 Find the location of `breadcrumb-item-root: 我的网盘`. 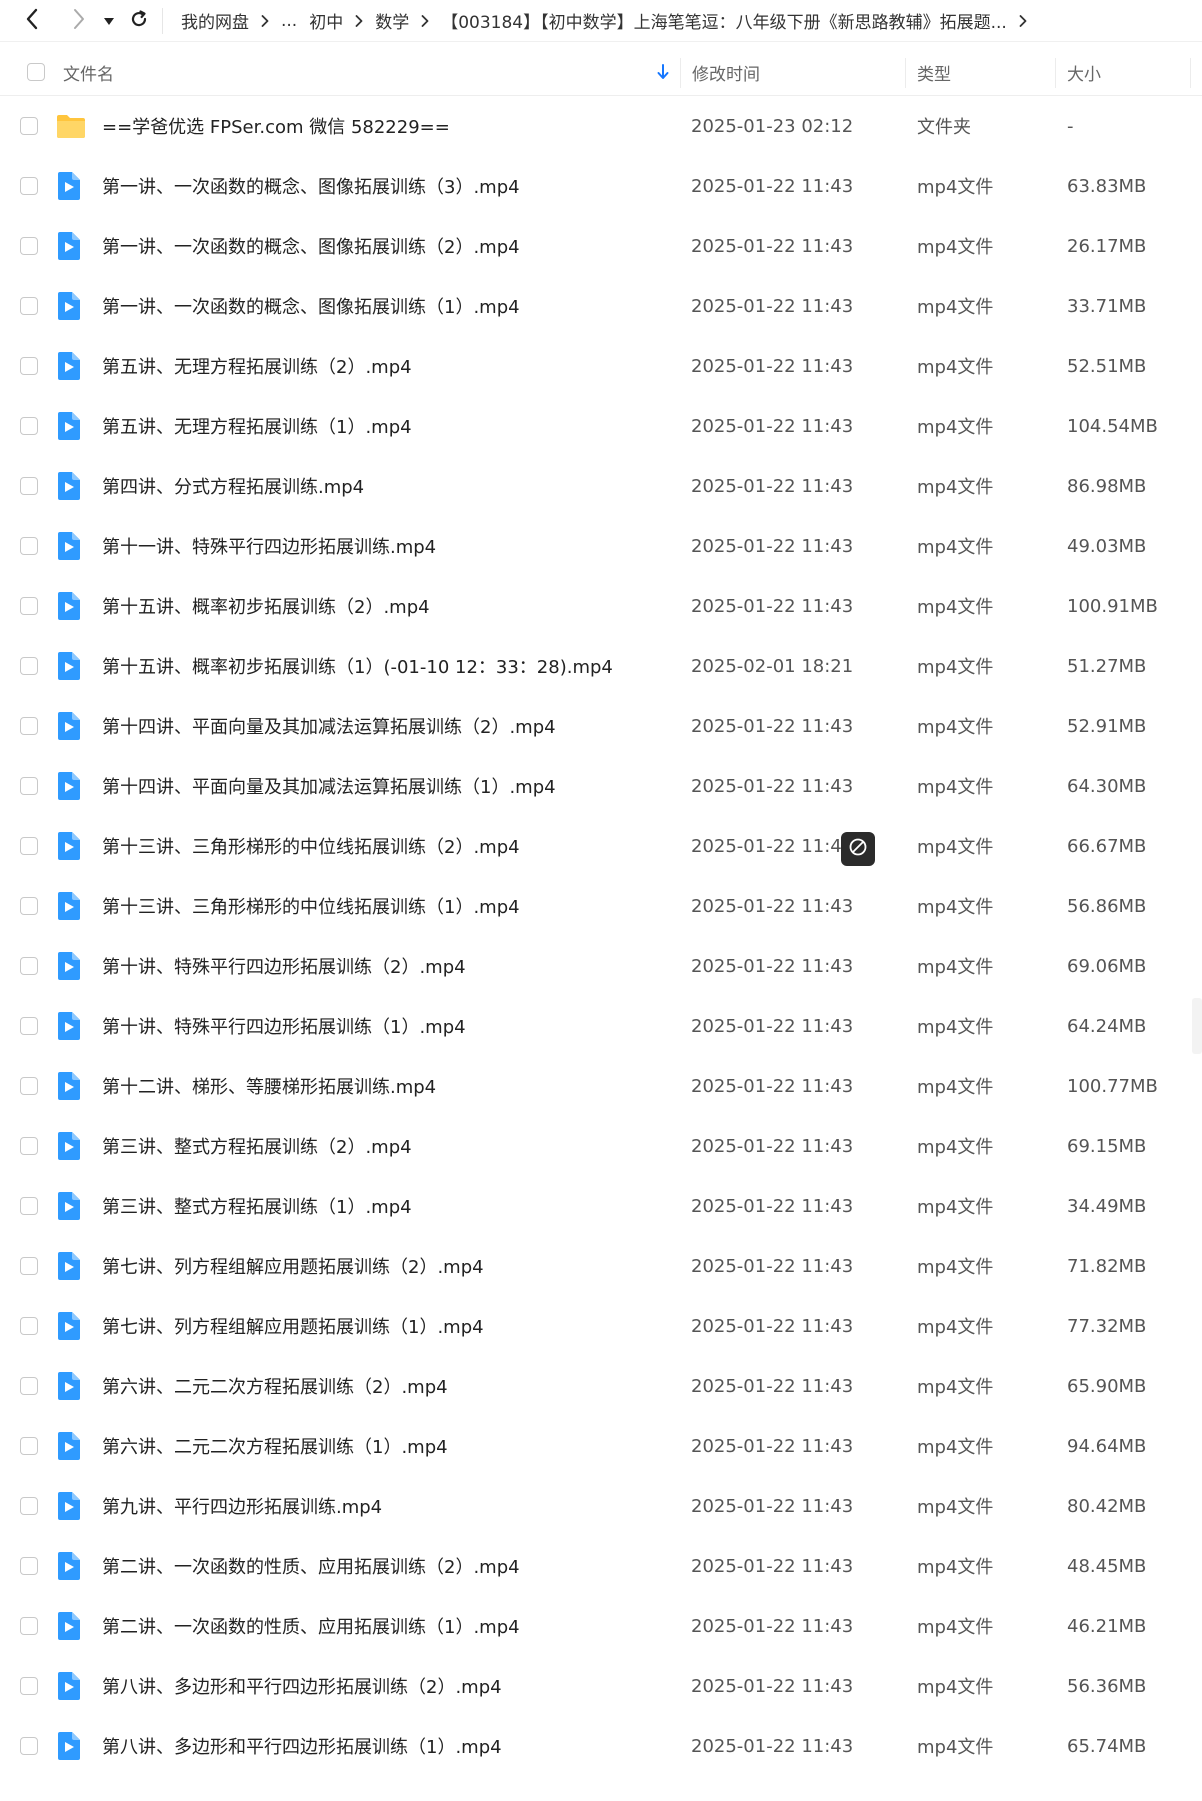

breadcrumb-item-root: 我的网盘 is located at coordinates (215, 20).